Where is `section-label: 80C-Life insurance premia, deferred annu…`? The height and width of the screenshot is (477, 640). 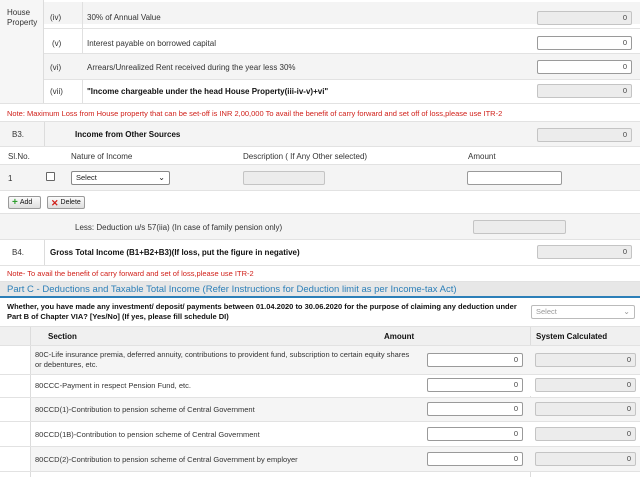
section-label: 80C-Life insurance premia, deferred annu… is located at coordinates (222, 359).